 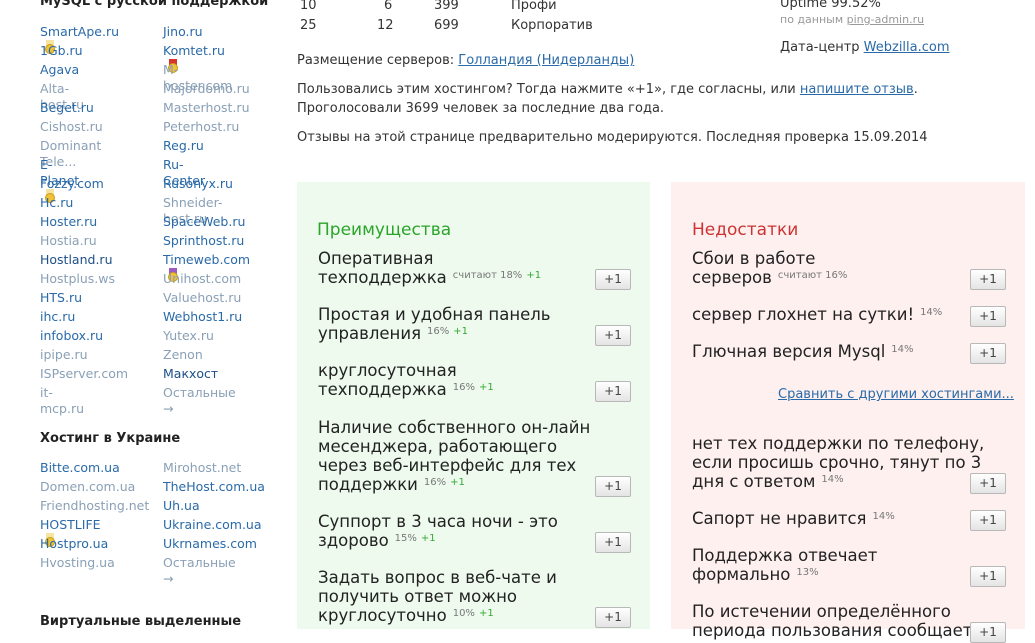 What do you see at coordinates (190, 373) in the screenshot?
I see `host-link-макхост: Макхост` at bounding box center [190, 373].